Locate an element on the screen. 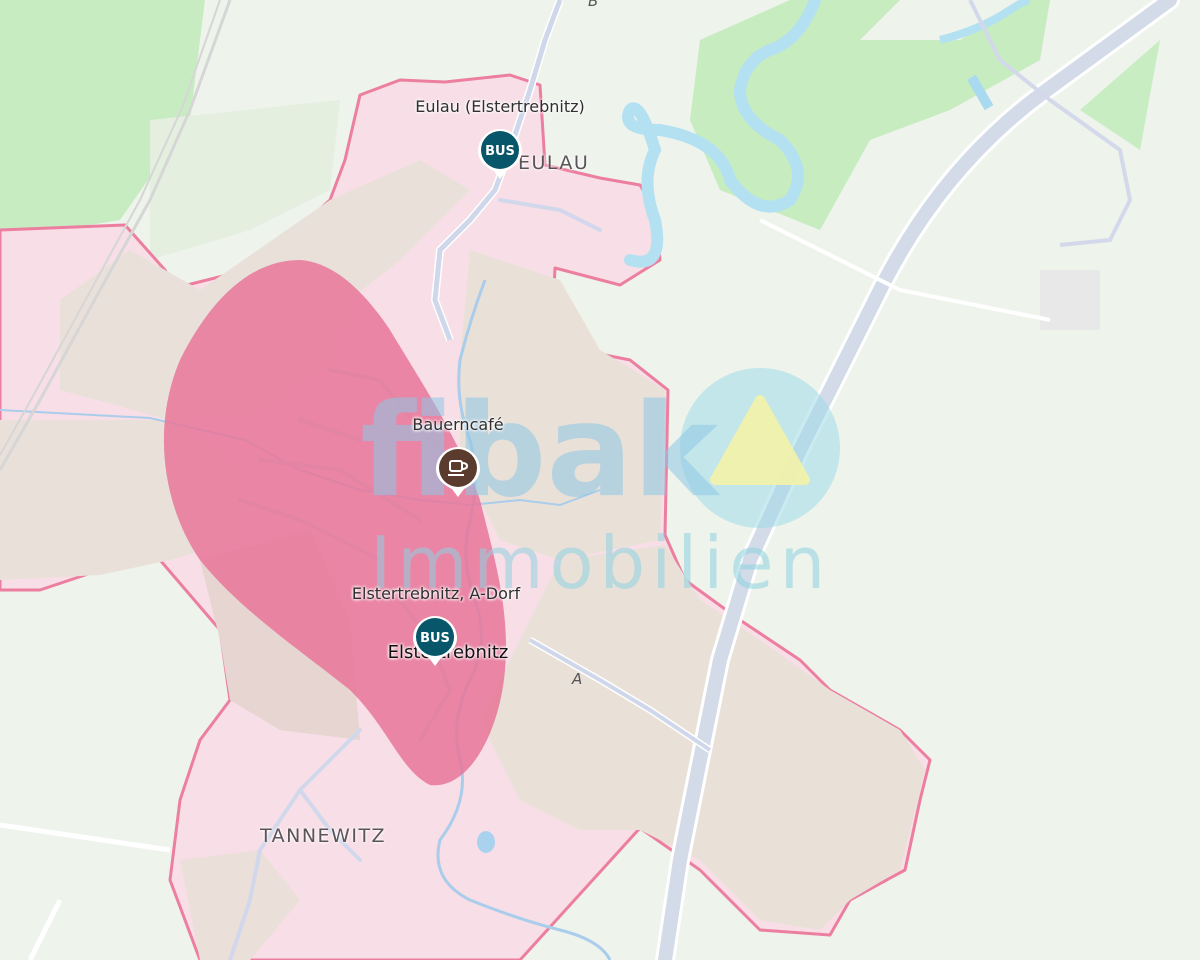  poi-label-a-dorf-bus-stop: Elstertrebnitz, A-Dorf is located at coordinates (436, 593).